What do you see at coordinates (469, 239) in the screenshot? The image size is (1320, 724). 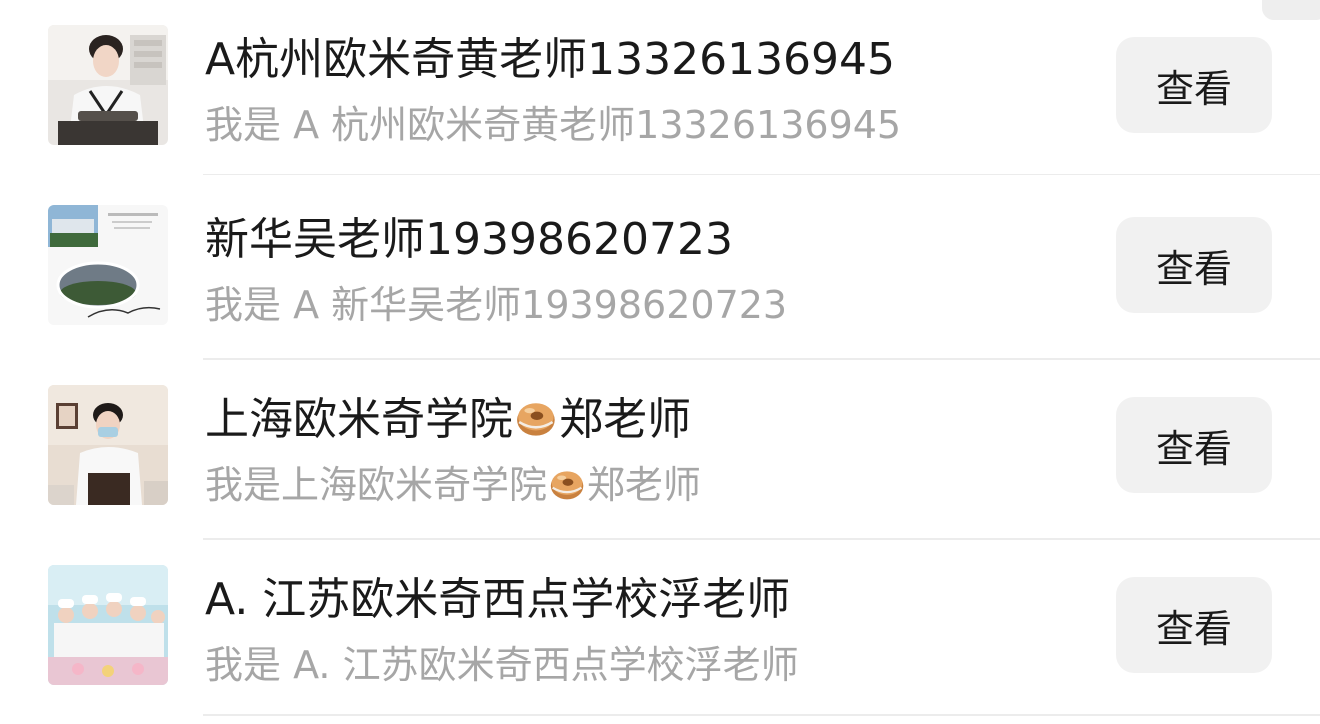 I see `contact-title: 新华吴老师19398620723` at bounding box center [469, 239].